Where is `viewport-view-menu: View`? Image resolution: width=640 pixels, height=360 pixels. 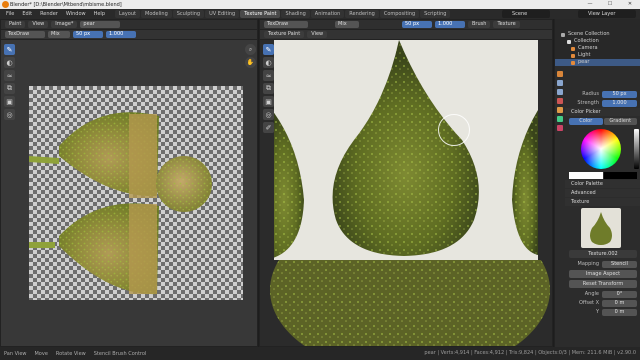 viewport-view-menu: View is located at coordinates (317, 34).